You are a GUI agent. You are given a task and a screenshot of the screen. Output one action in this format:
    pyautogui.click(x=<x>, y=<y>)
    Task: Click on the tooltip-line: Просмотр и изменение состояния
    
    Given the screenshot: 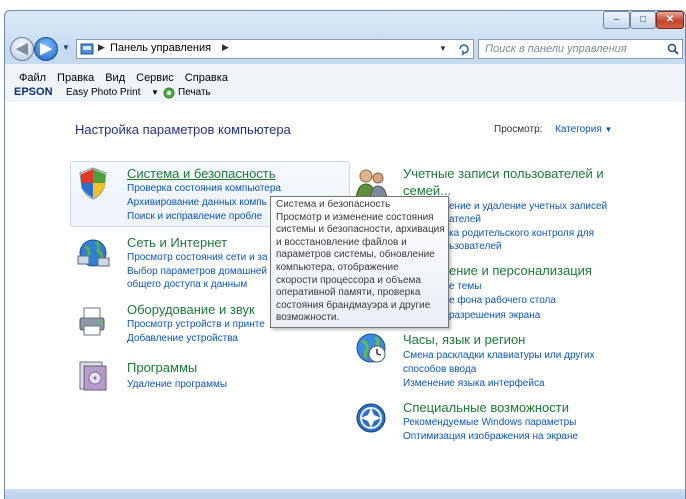 What is the action you would take?
    pyautogui.click(x=355, y=217)
    